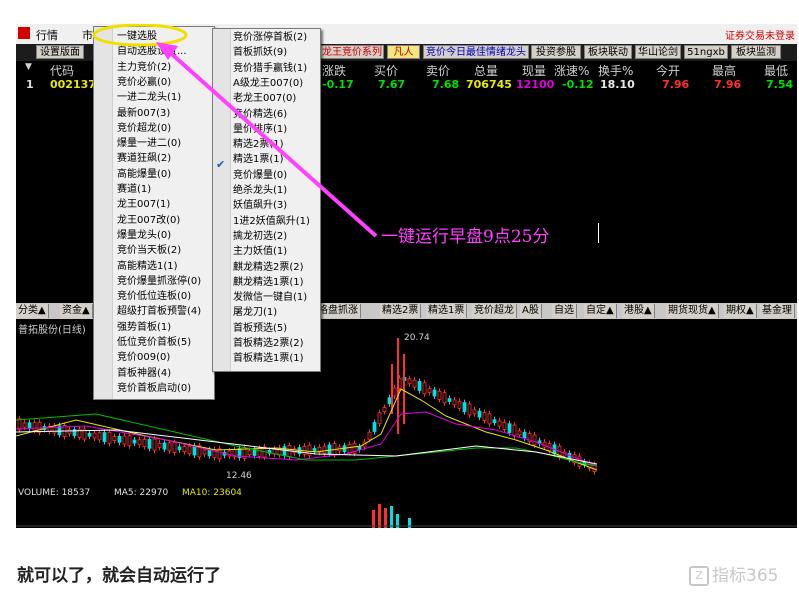 This screenshot has width=799, height=598. Describe the element at coordinates (119, 576) in the screenshot. I see `article-caption: 就可以了，就会自动运行了` at that location.